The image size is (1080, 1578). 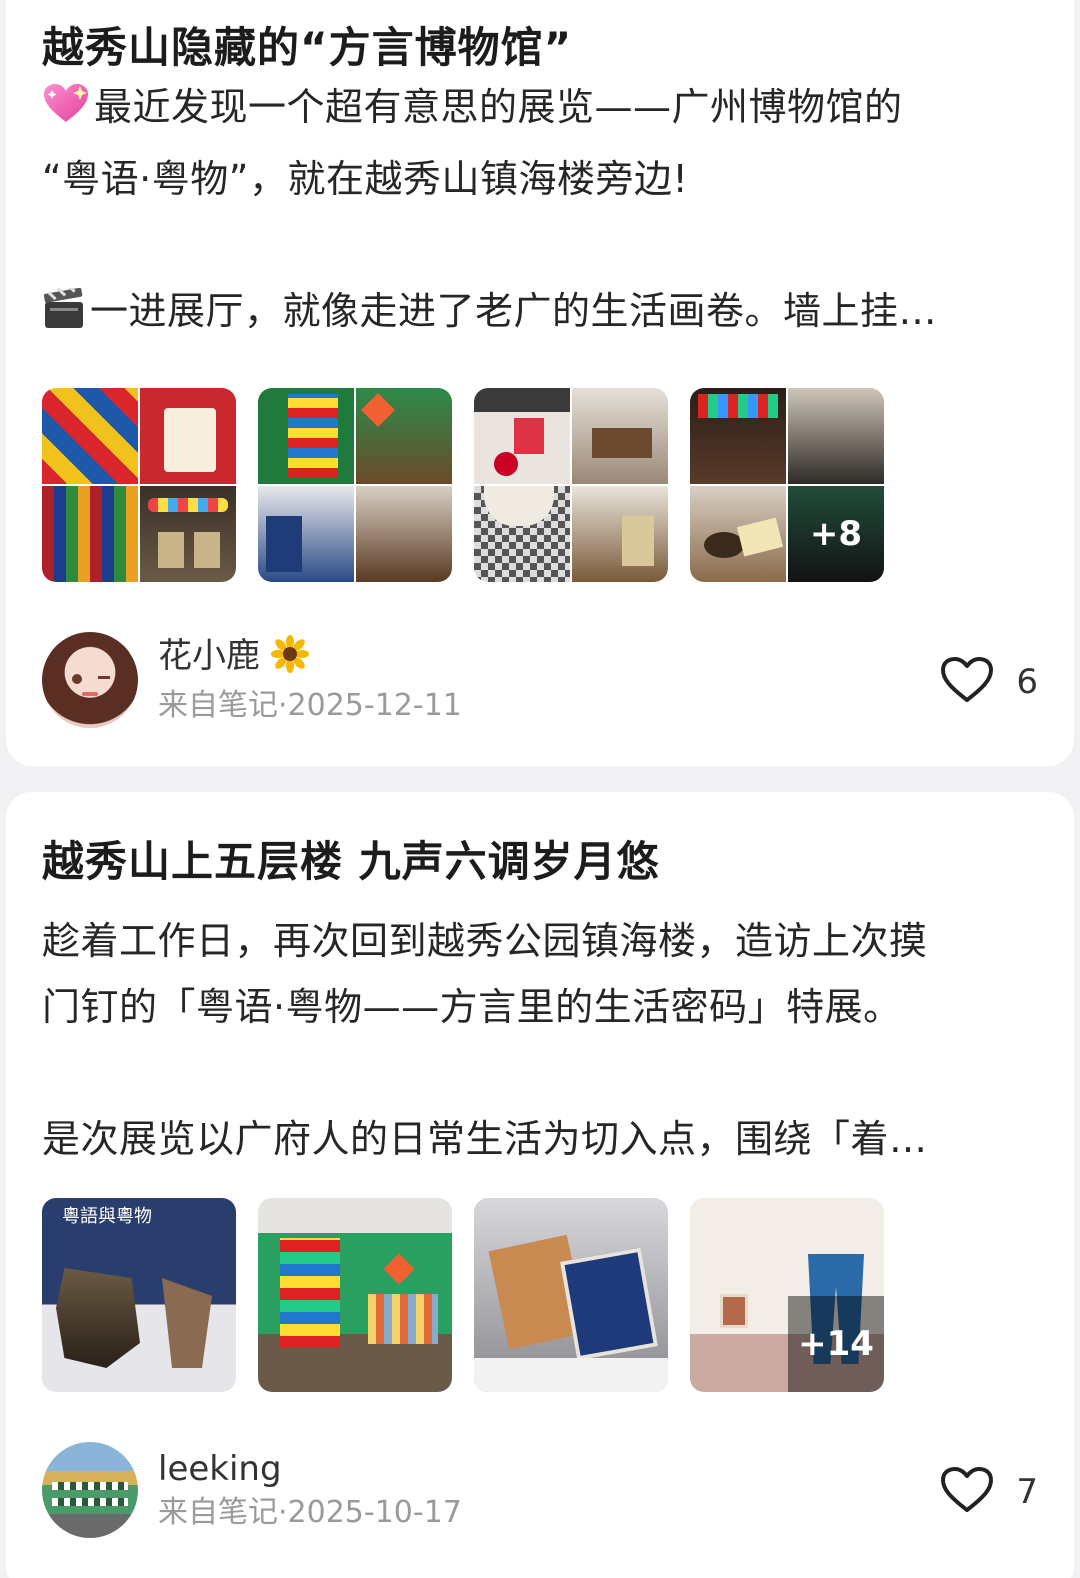 What do you see at coordinates (310, 659) in the screenshot?
I see `author-name: 花小鹿` at bounding box center [310, 659].